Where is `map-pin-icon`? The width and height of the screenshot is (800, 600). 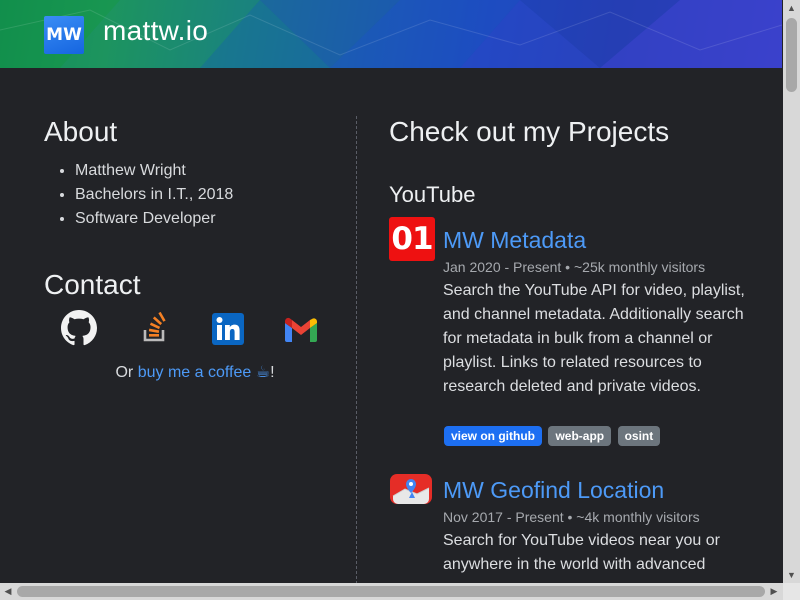
map-pin-icon is located at coordinates (411, 489).